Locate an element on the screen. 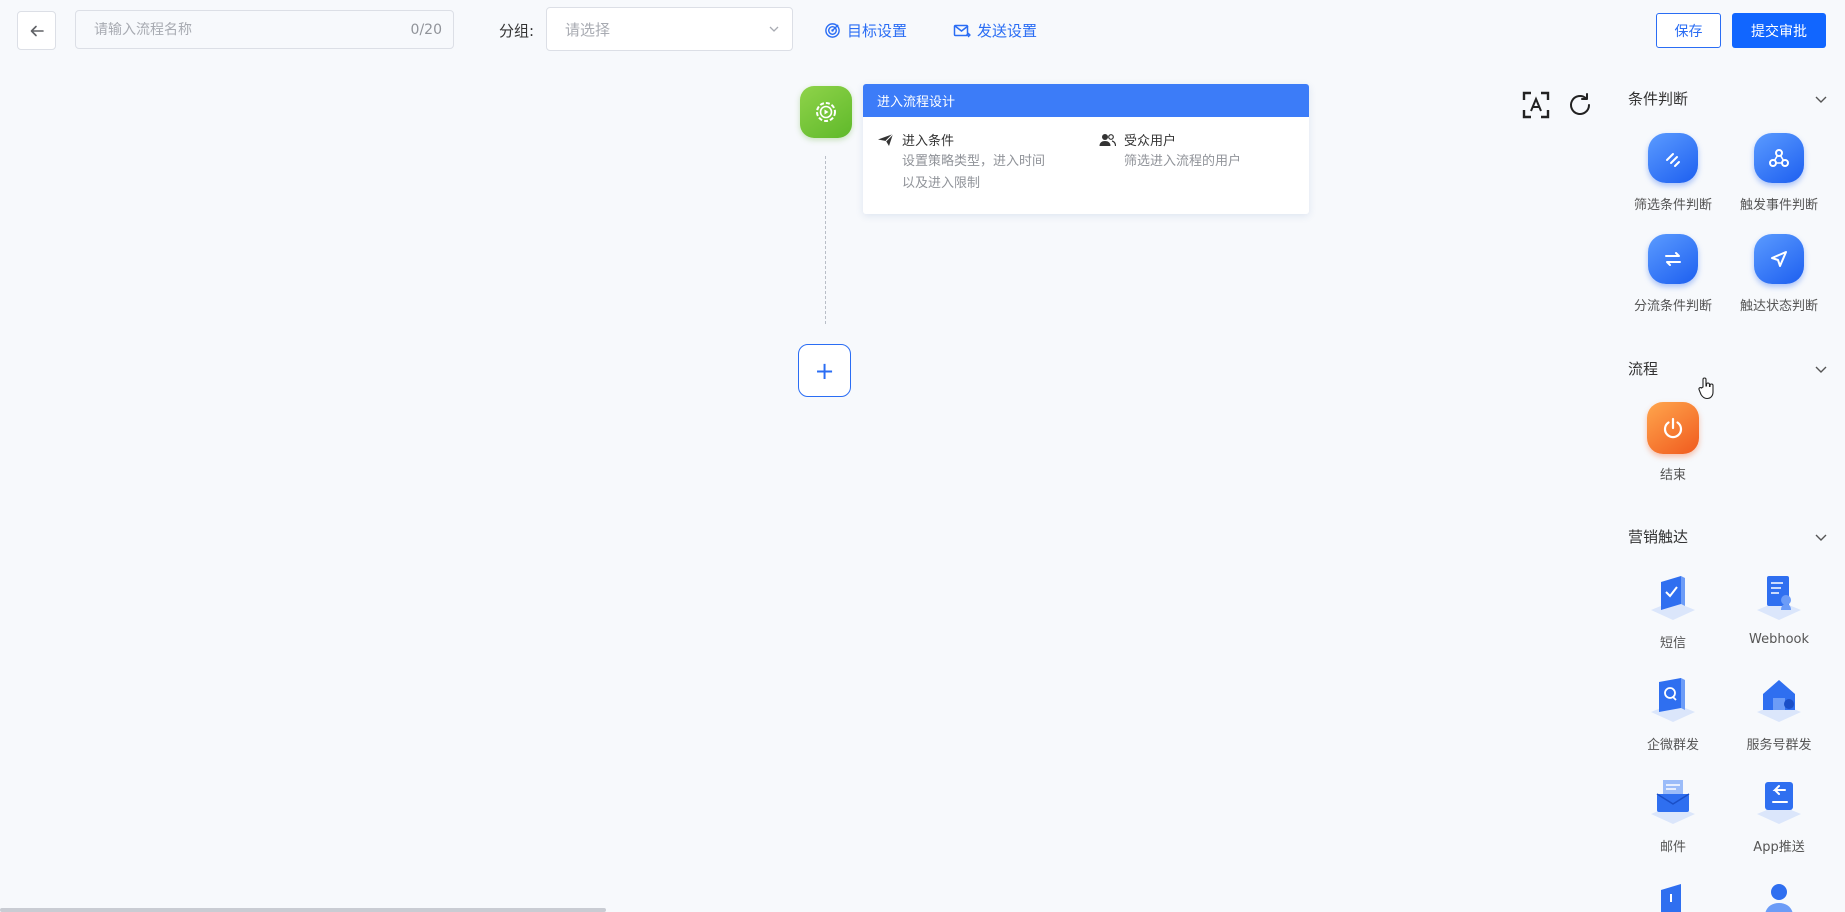 Image resolution: width=1845 pixels, height=912 pixels. fit-view-button is located at coordinates (1536, 105).